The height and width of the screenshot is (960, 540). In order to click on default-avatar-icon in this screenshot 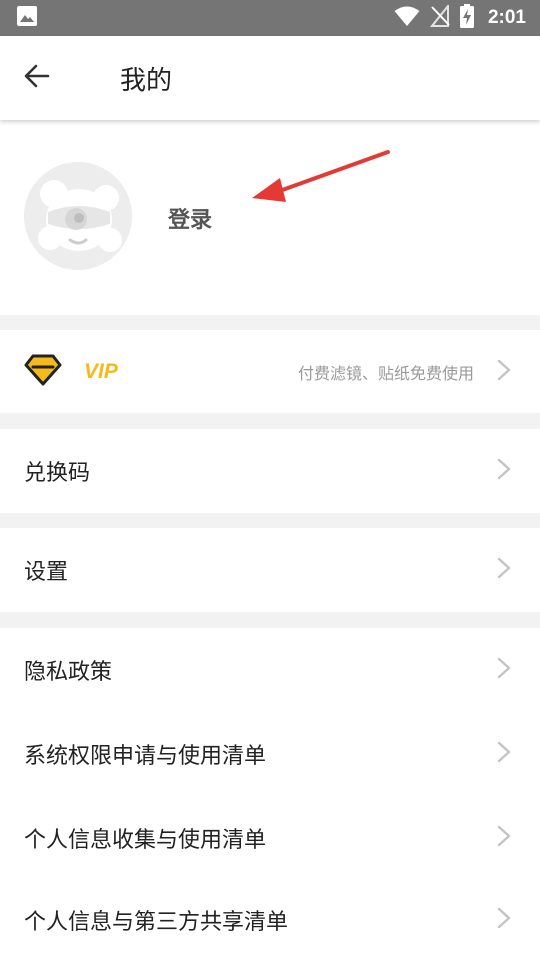, I will do `click(78, 216)`.